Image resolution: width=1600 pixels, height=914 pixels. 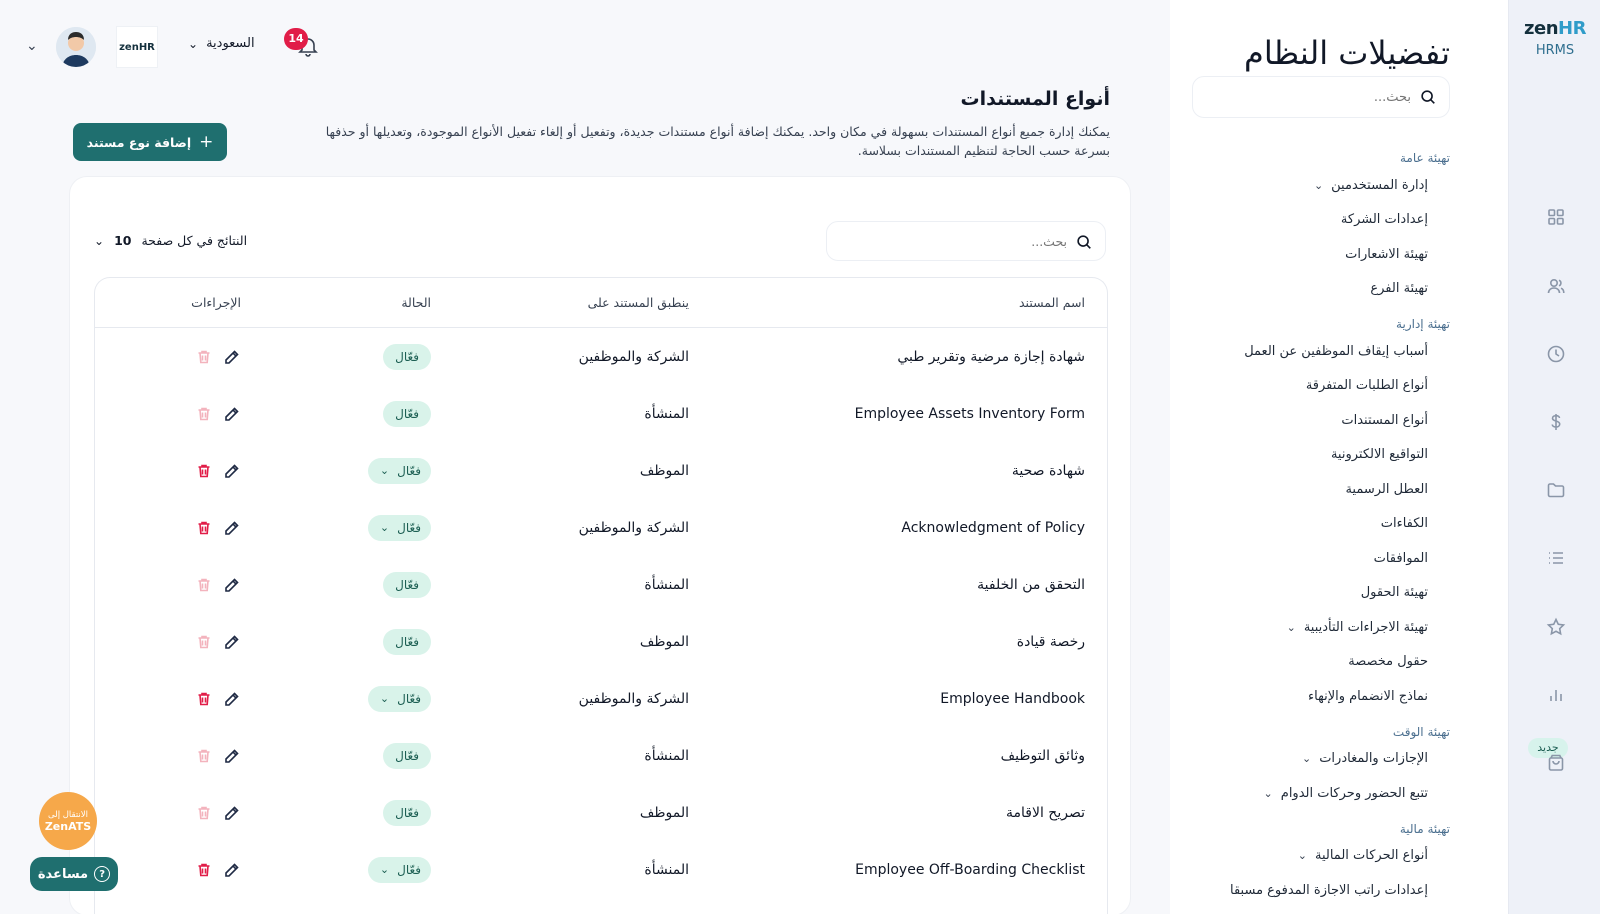 I want to click on settings-nav-item: ⌄ تهيئة الاجراءات التأديبية, so click(x=1325, y=627).